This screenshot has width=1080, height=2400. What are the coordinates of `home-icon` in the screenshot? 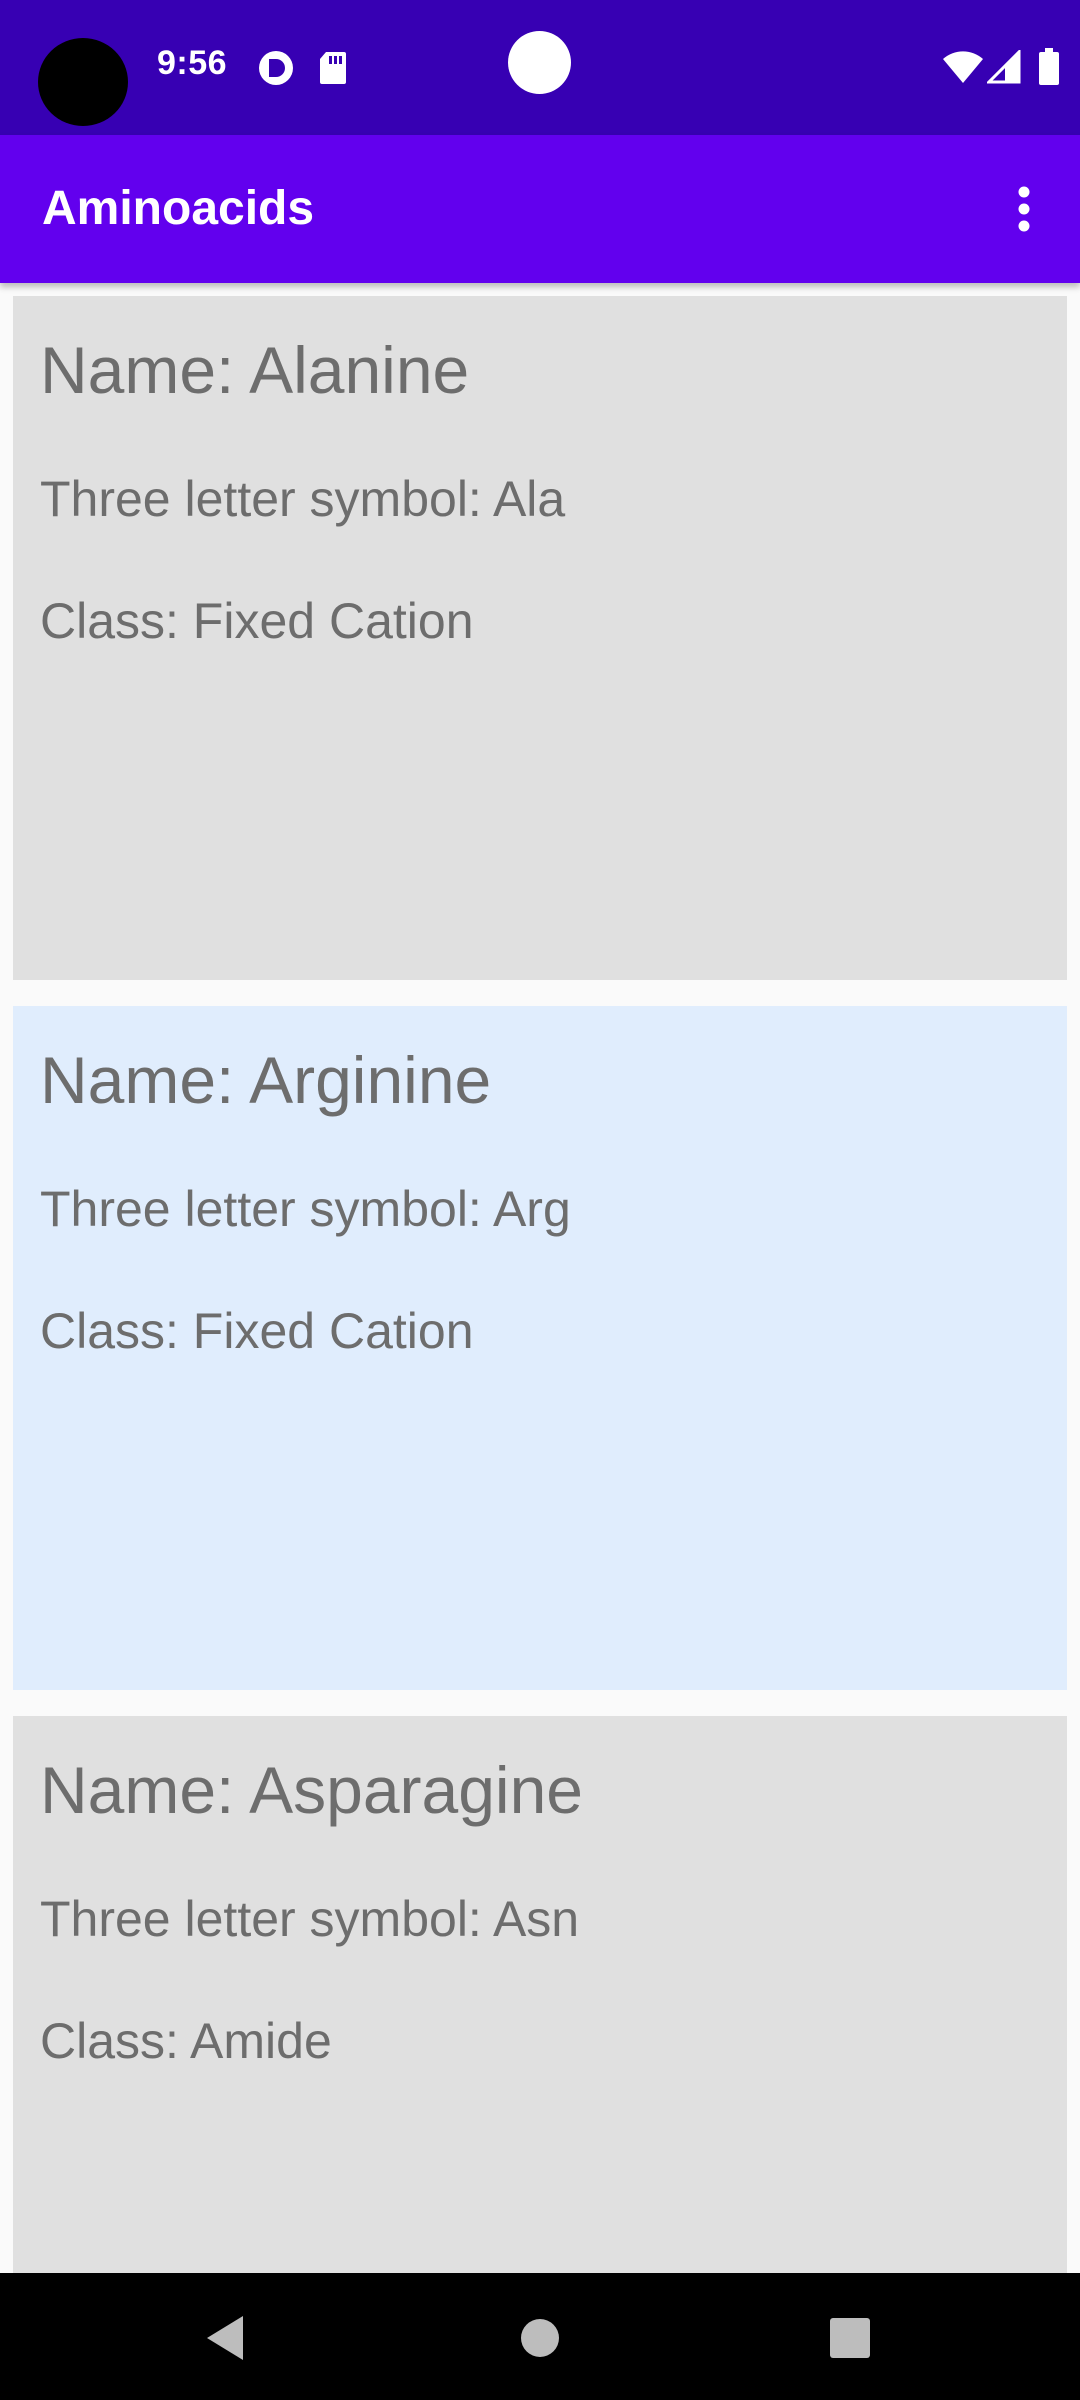 It's located at (540, 2338).